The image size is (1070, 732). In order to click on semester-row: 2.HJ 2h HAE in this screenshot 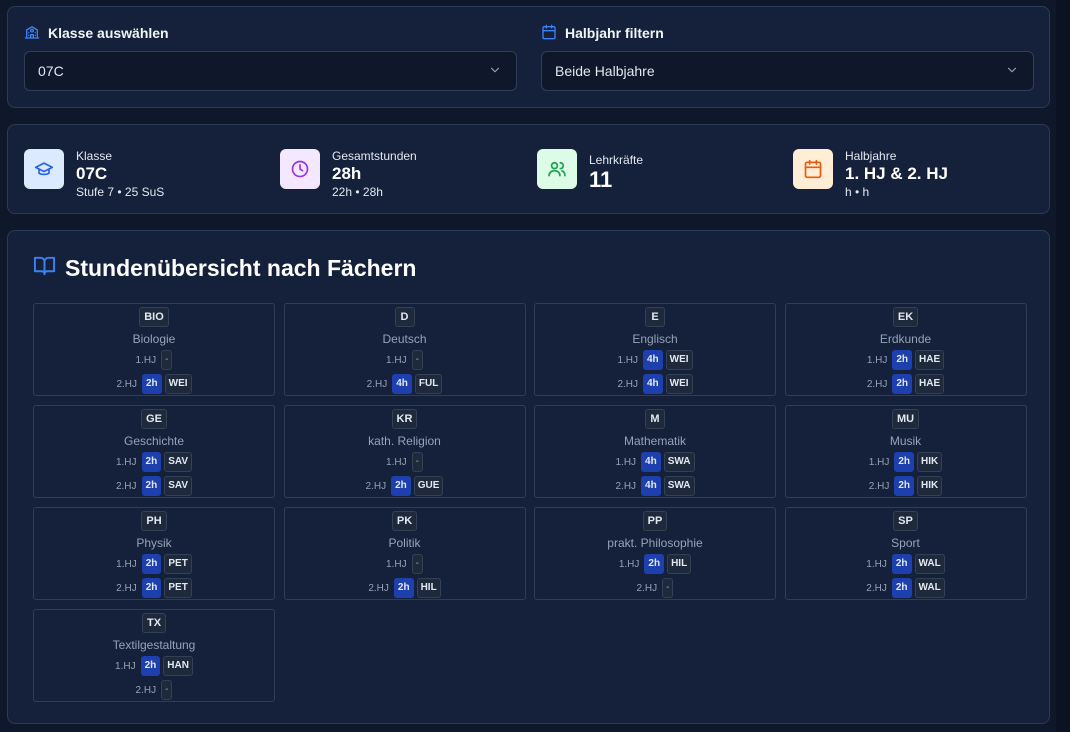, I will do `click(906, 384)`.